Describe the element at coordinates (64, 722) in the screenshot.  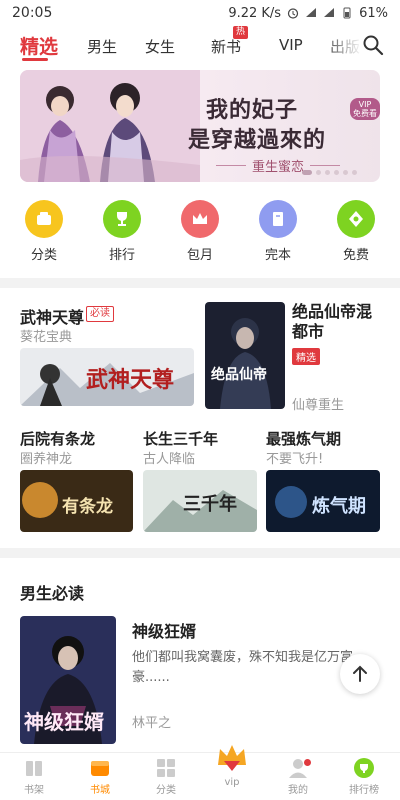
I see `recommended-book-cover-text: 神级狂婿` at that location.